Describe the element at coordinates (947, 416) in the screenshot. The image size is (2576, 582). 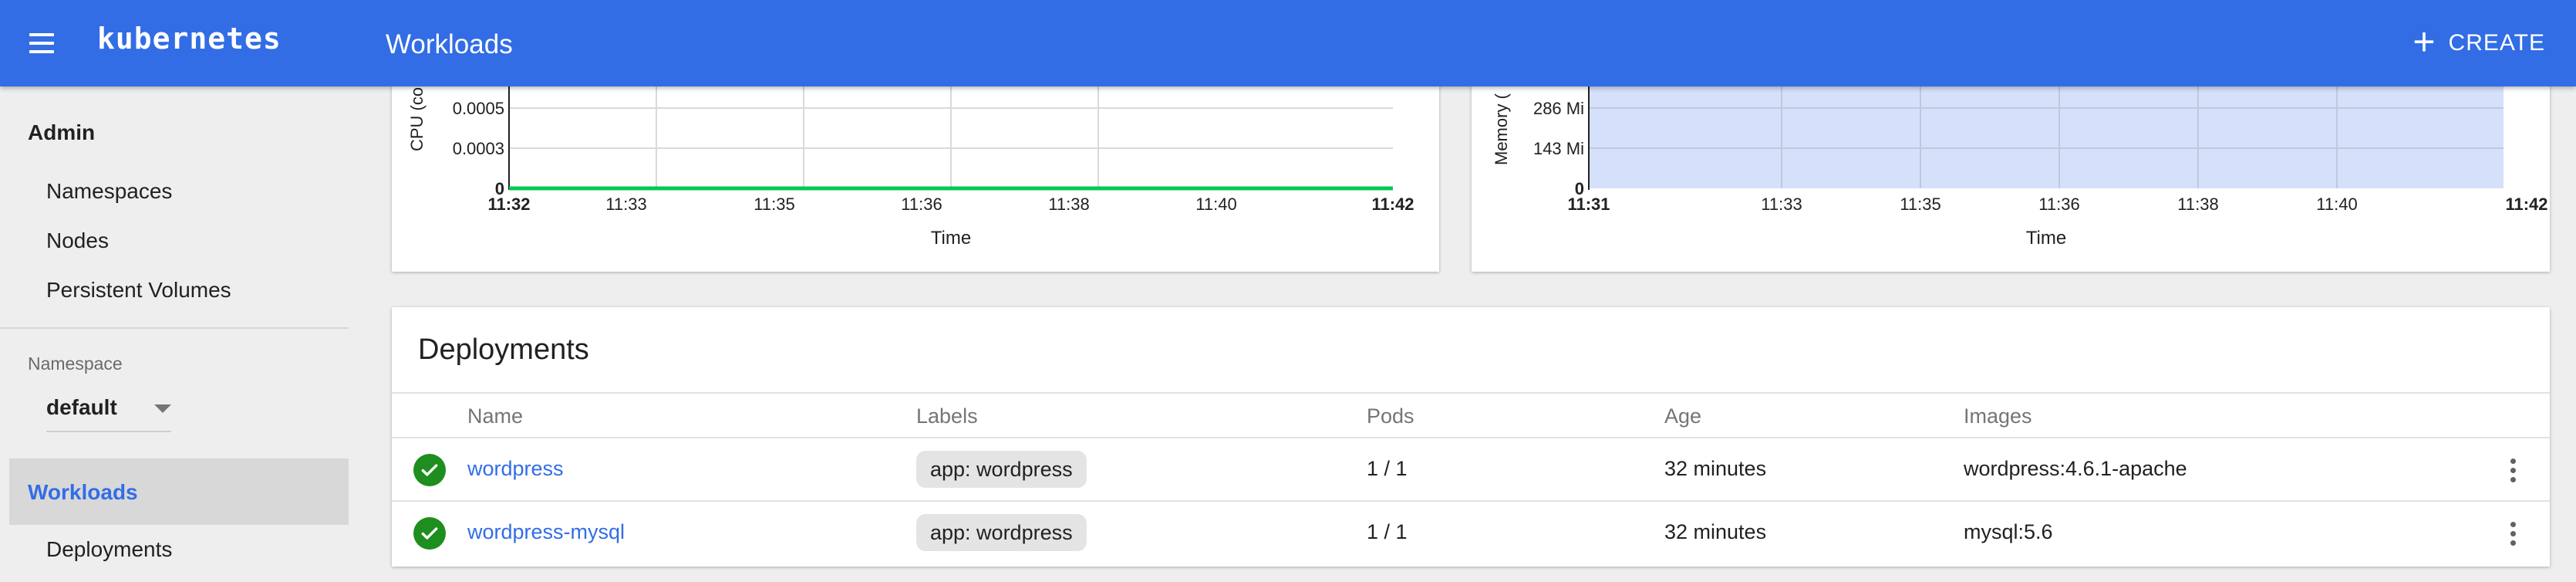
I see `column-header-labels: Labels` at that location.